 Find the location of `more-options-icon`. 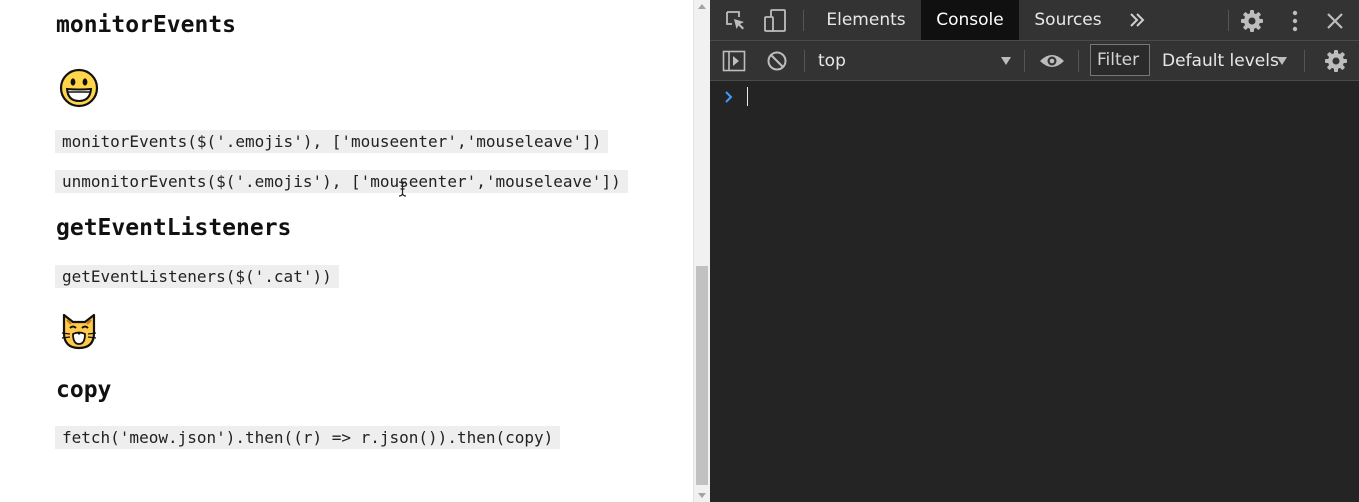

more-options-icon is located at coordinates (1295, 21).